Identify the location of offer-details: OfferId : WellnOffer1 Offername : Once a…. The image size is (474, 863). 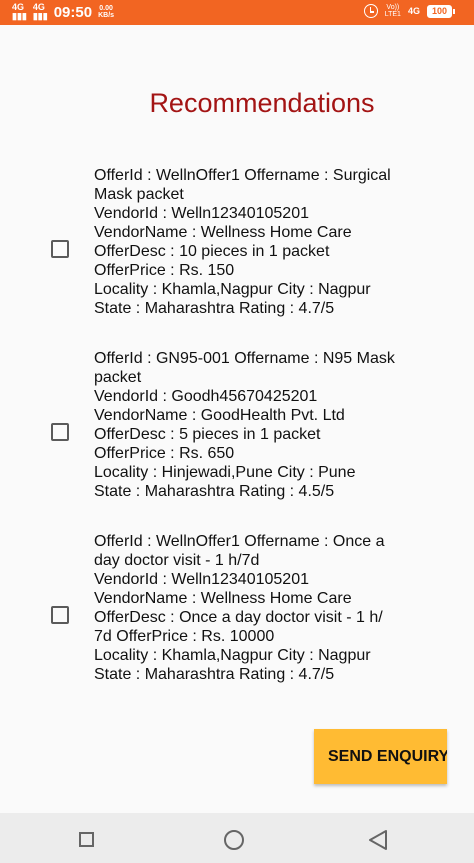
(271, 608).